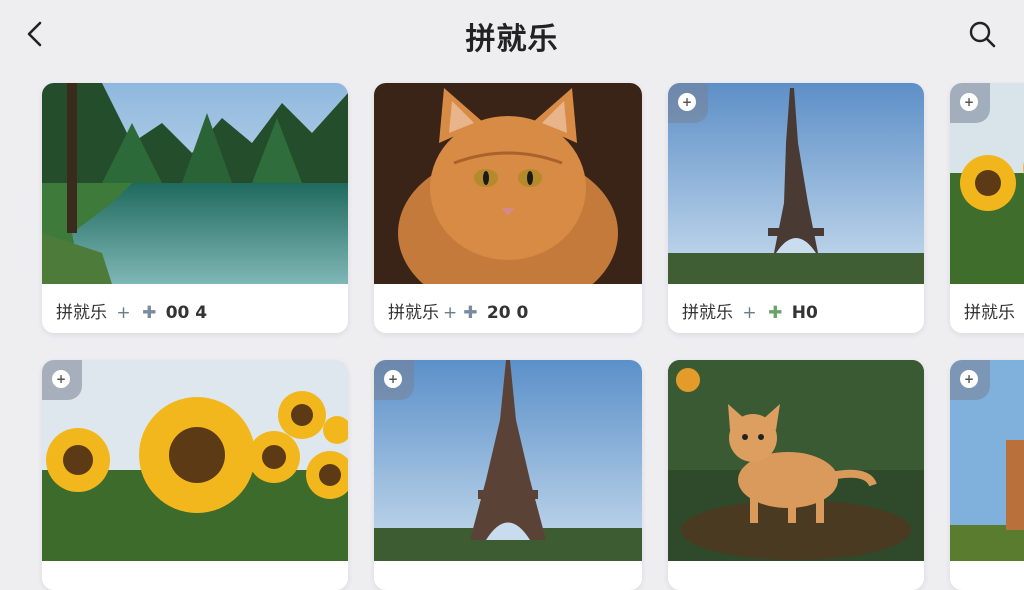  I want to click on header-bar: 拼就乐, so click(512, 35).